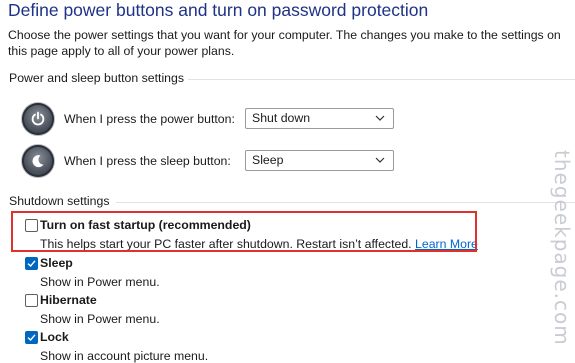 The image size is (575, 363). What do you see at coordinates (124, 356) in the screenshot?
I see `lock-option-description: Show in account picture menu.` at bounding box center [124, 356].